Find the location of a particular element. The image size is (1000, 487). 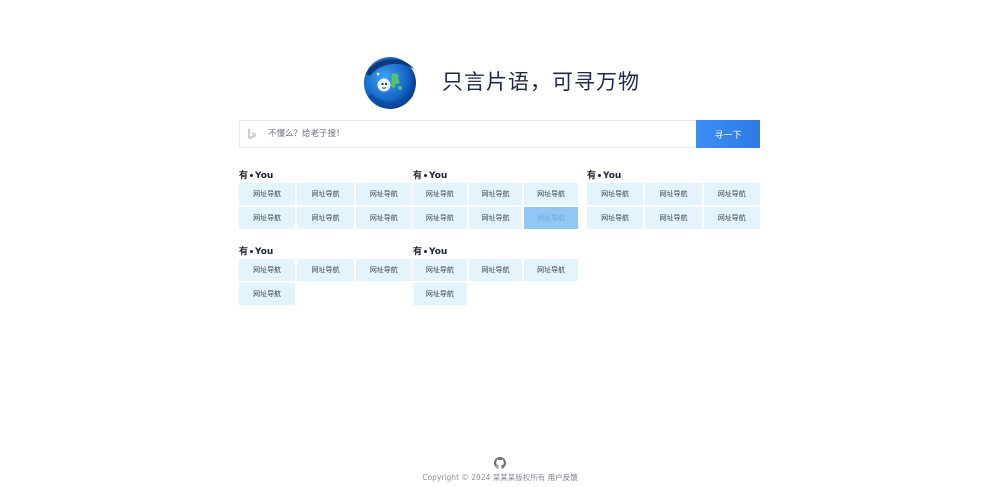

hero: 只言片语，可寻万物 is located at coordinates (500, 82).